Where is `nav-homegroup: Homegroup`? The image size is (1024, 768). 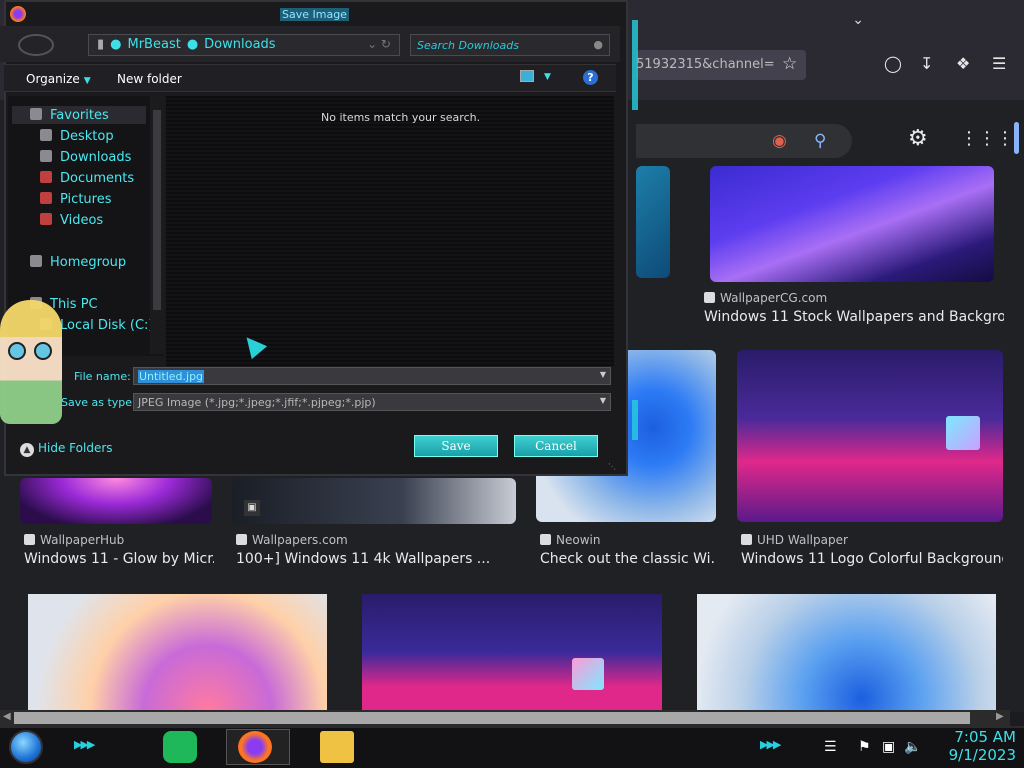
nav-homegroup: Homegroup is located at coordinates (78, 262).